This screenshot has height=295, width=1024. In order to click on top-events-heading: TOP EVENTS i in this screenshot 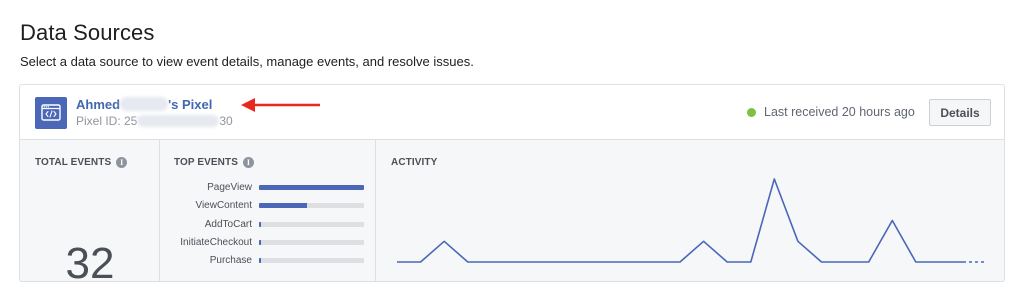, I will do `click(214, 162)`.